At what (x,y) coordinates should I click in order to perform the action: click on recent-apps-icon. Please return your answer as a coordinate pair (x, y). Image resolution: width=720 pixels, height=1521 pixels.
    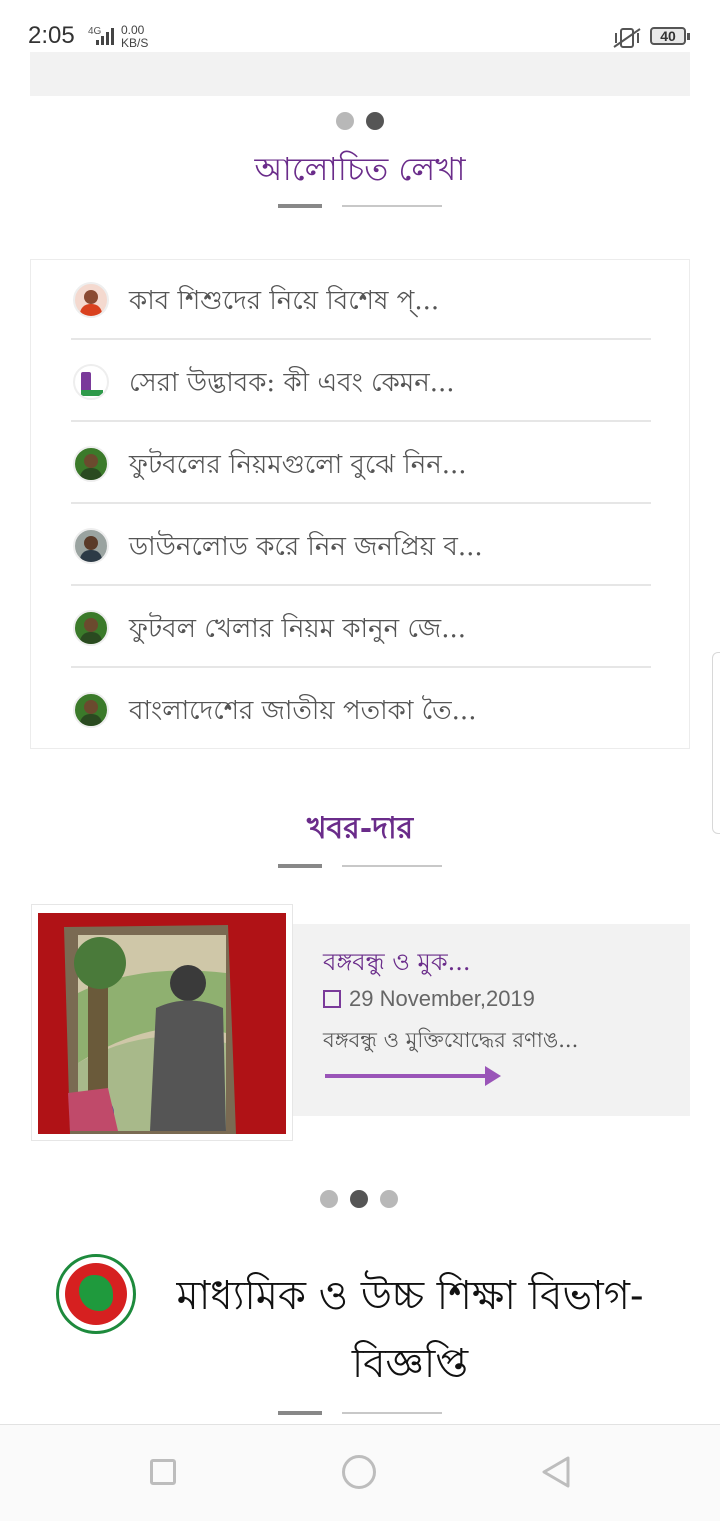
    Looking at the image, I should click on (163, 1472).